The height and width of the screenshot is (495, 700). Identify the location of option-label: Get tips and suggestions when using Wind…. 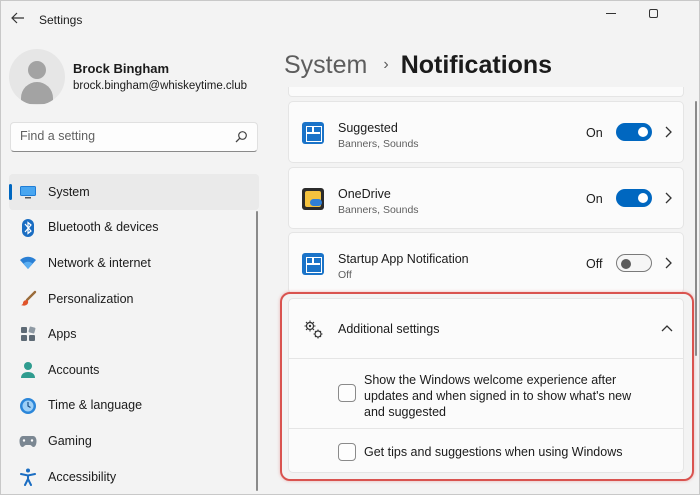
(493, 452).